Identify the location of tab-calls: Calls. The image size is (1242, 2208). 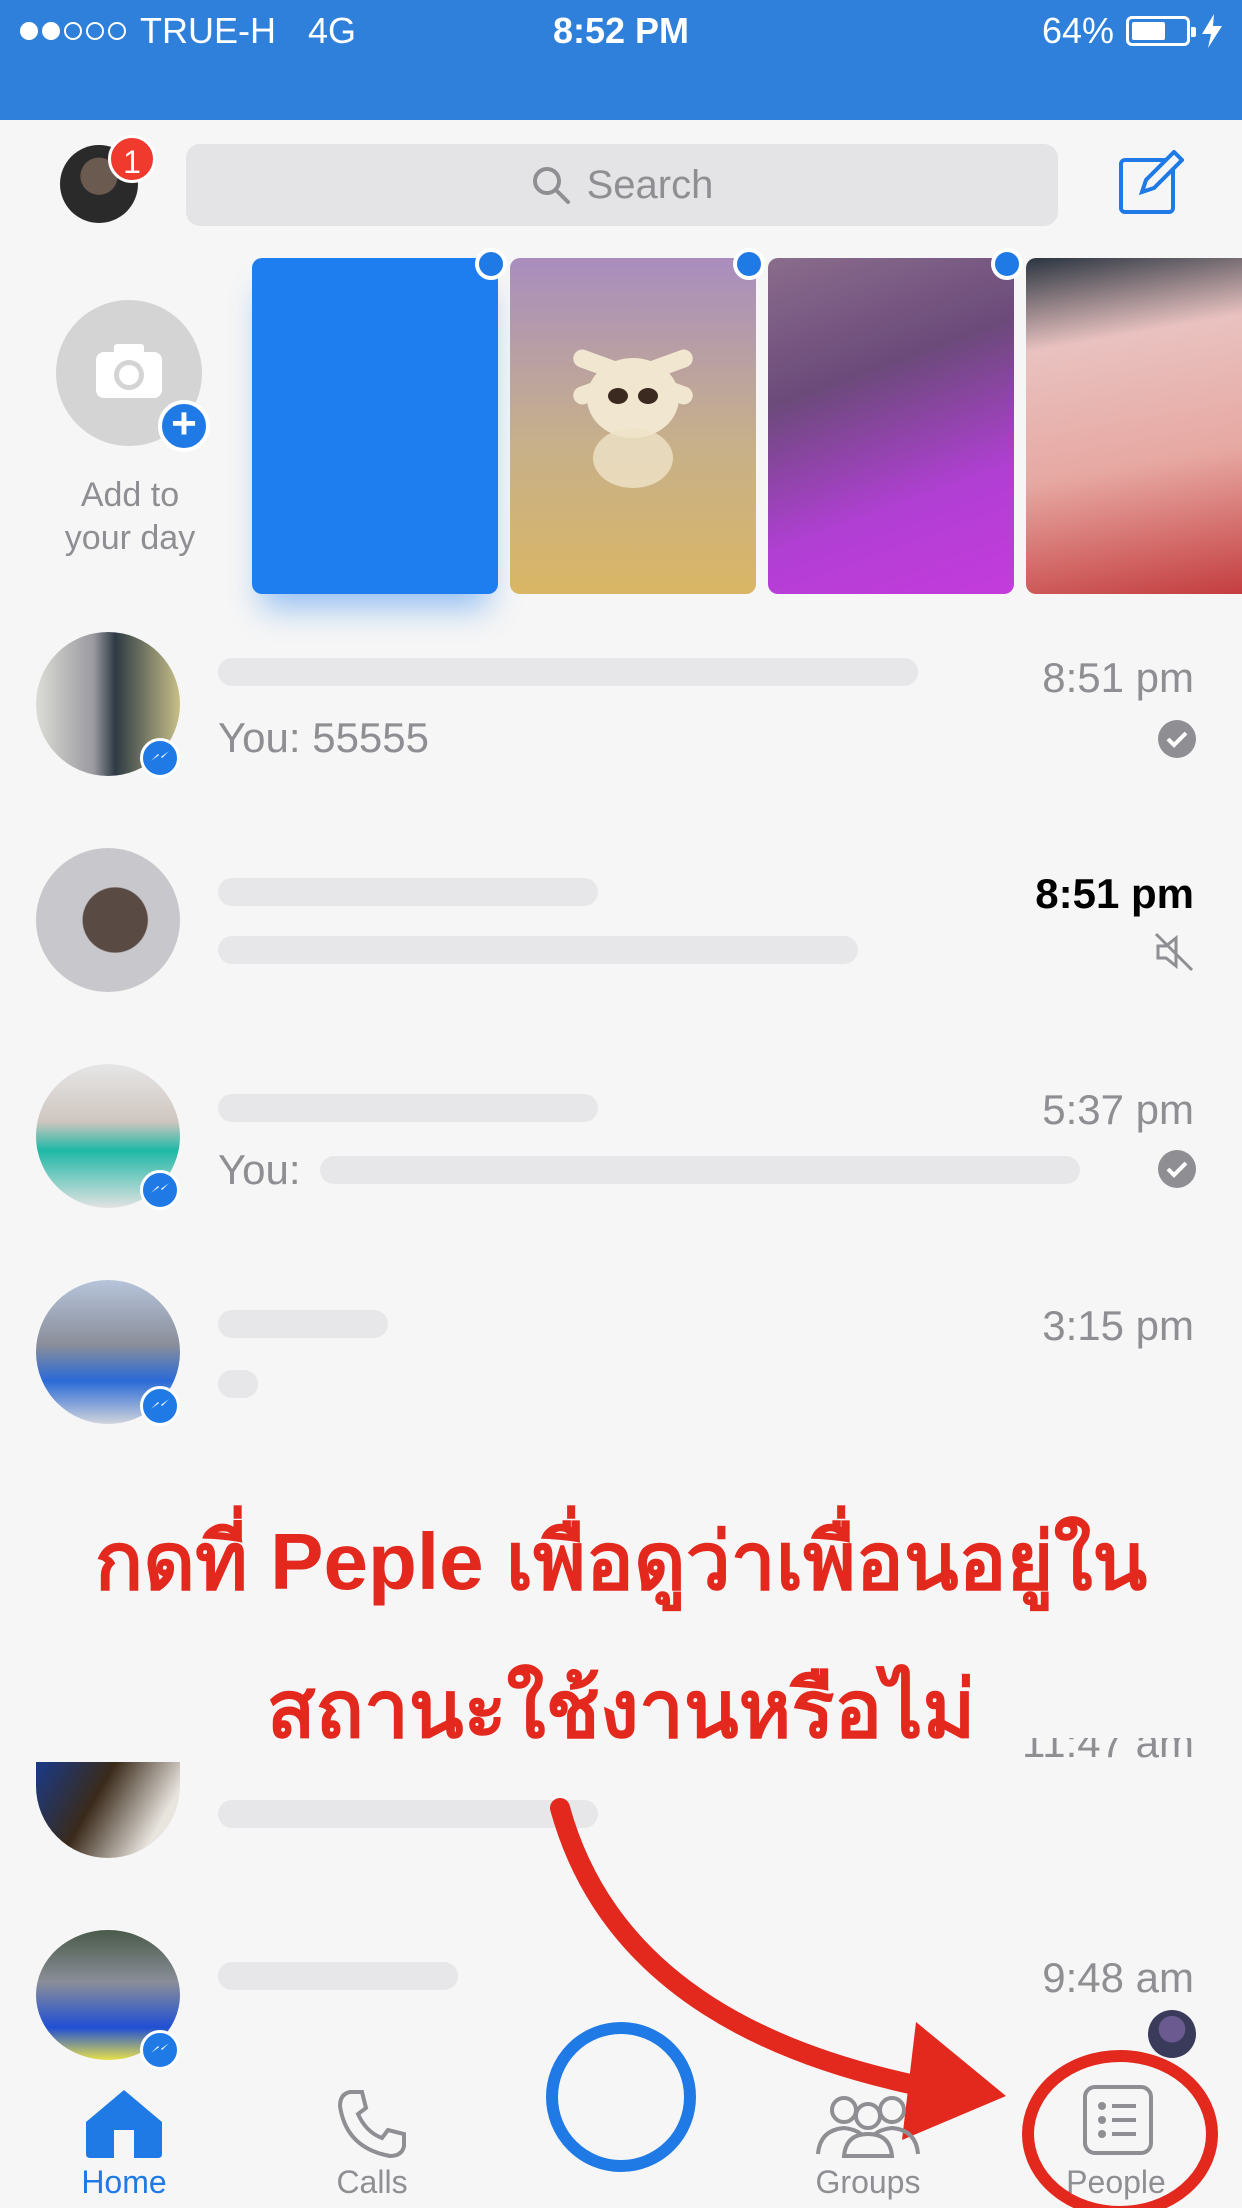
(372, 2121).